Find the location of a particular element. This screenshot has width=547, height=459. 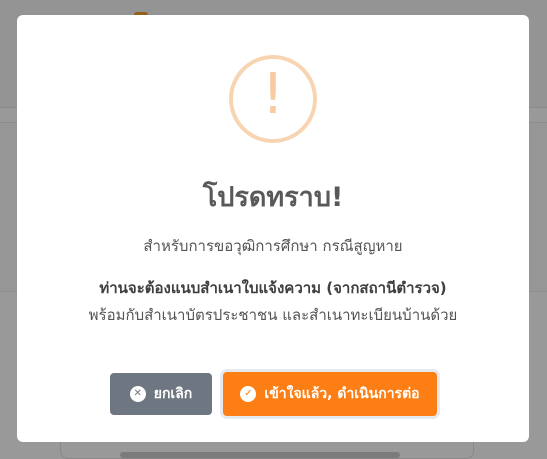

exclamation-circle-icon: ! is located at coordinates (273, 99).